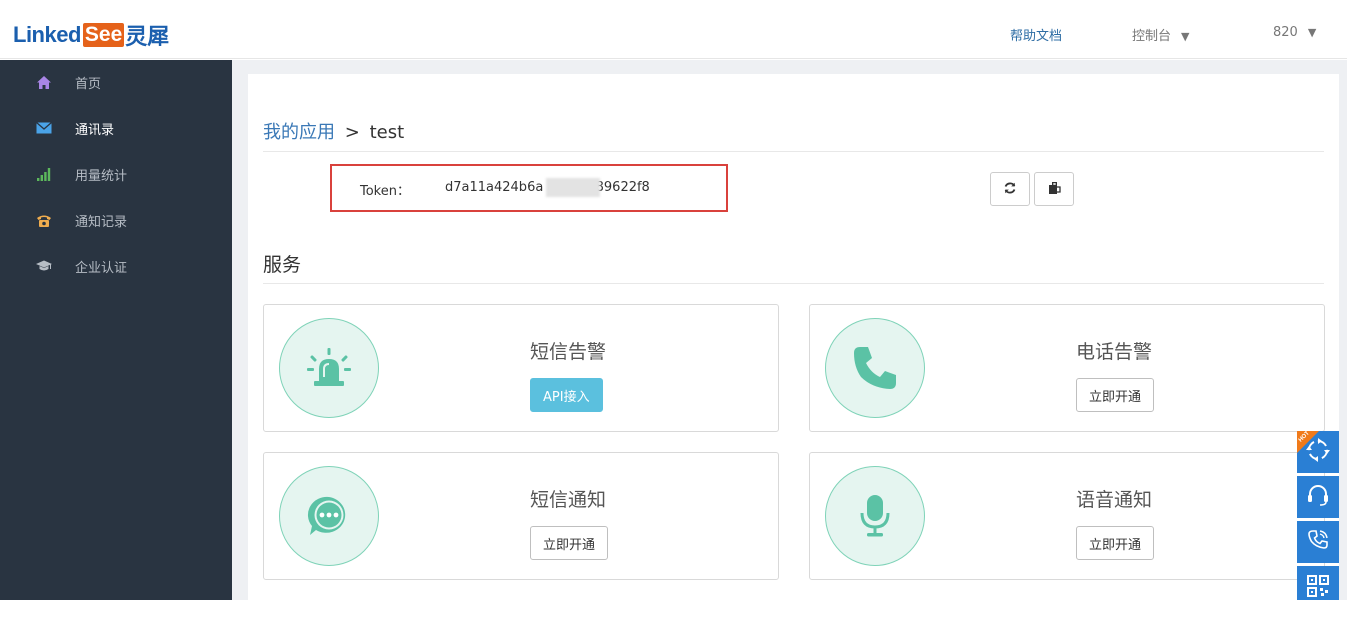 Image resolution: width=1347 pixels, height=630 pixels. I want to click on home-icon, so click(44, 82).